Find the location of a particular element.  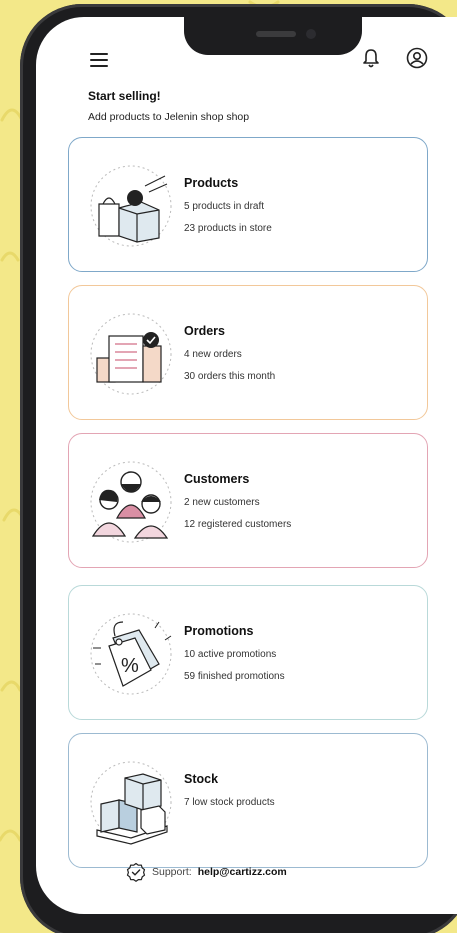

page-subtitle: Add products to Jelenin shop shop is located at coordinates (169, 117).